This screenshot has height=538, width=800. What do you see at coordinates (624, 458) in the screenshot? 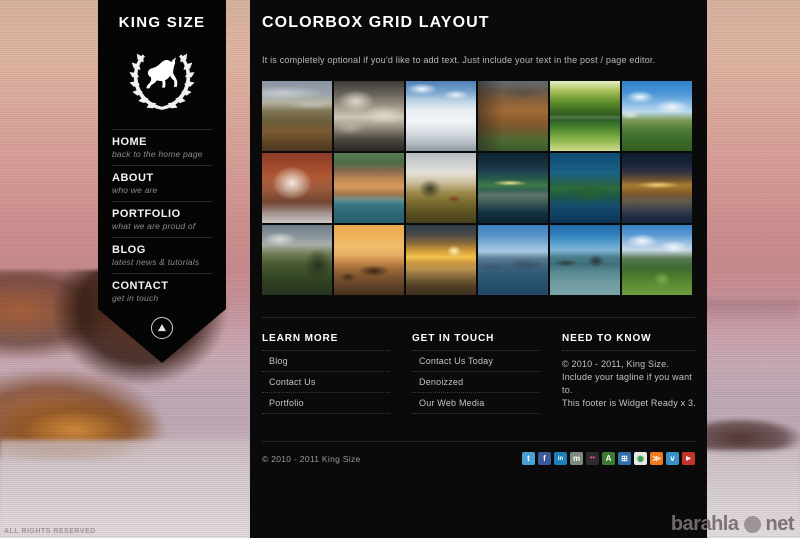
I see `windows-icon: ⊞` at bounding box center [624, 458].